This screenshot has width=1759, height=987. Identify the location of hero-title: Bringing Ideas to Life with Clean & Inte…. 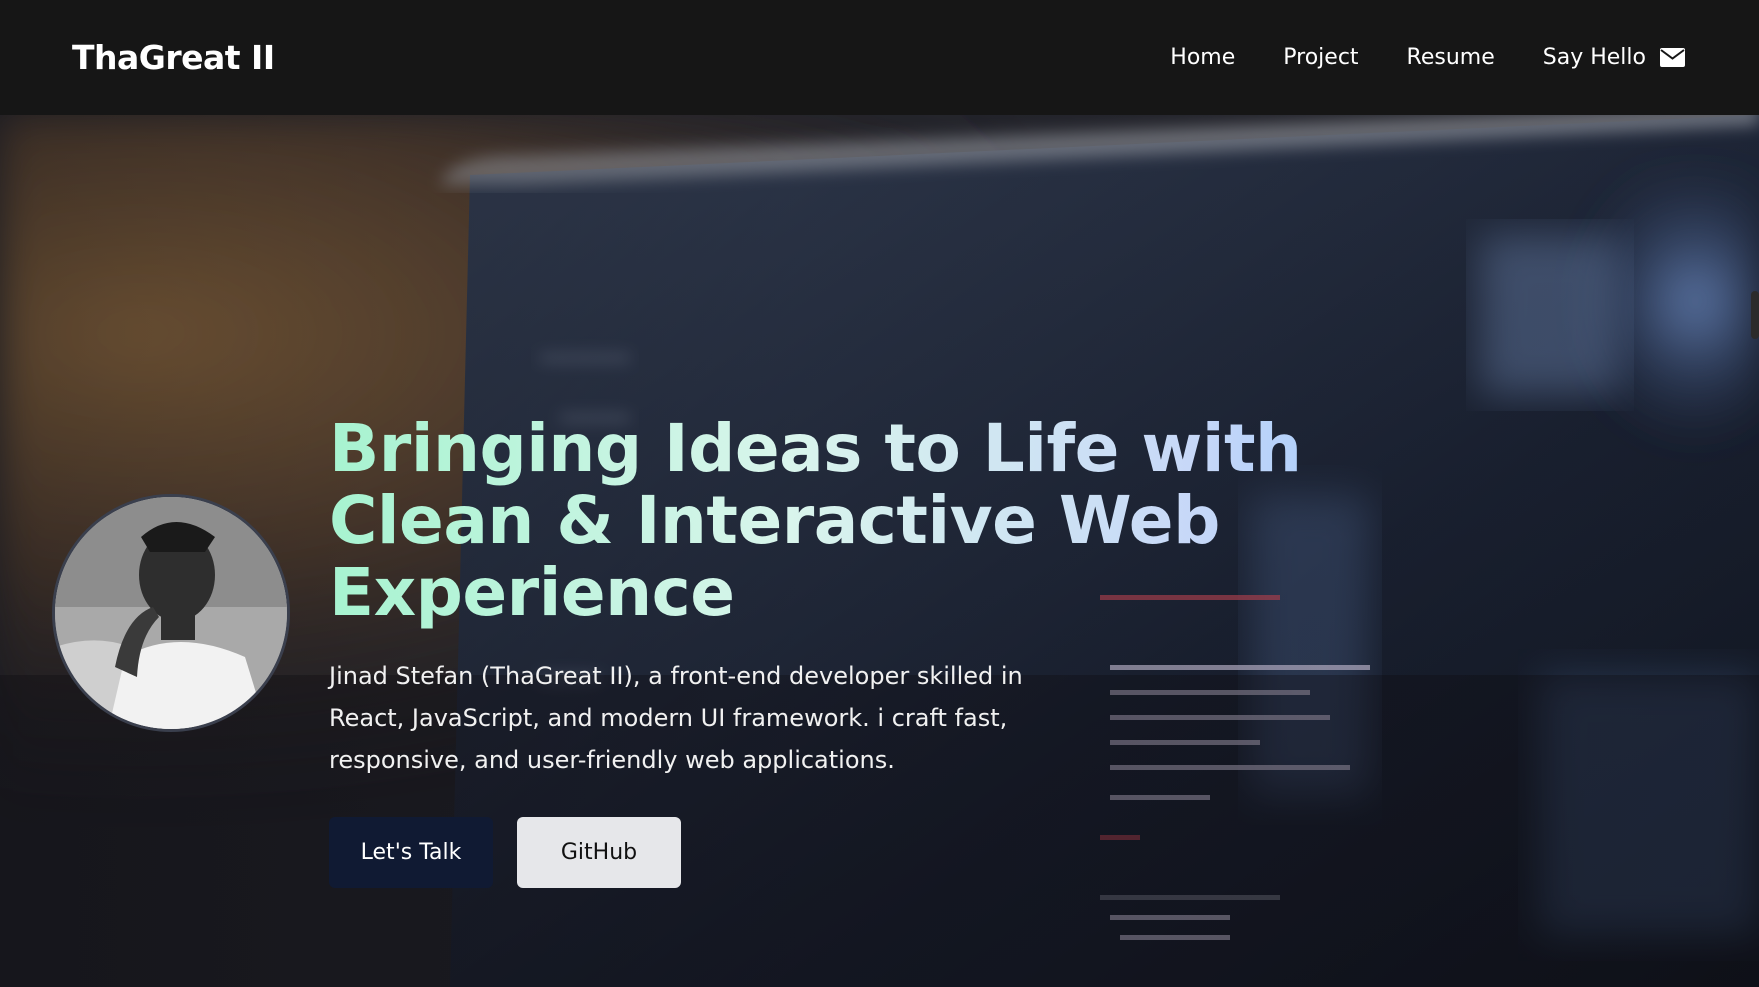
(904, 521).